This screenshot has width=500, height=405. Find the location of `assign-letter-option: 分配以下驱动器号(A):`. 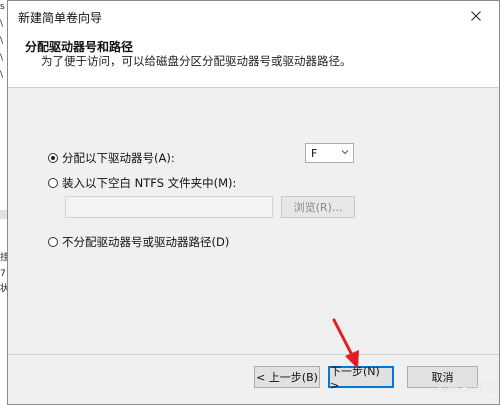

assign-letter-option: 分配以下驱动器号(A): is located at coordinates (111, 158).